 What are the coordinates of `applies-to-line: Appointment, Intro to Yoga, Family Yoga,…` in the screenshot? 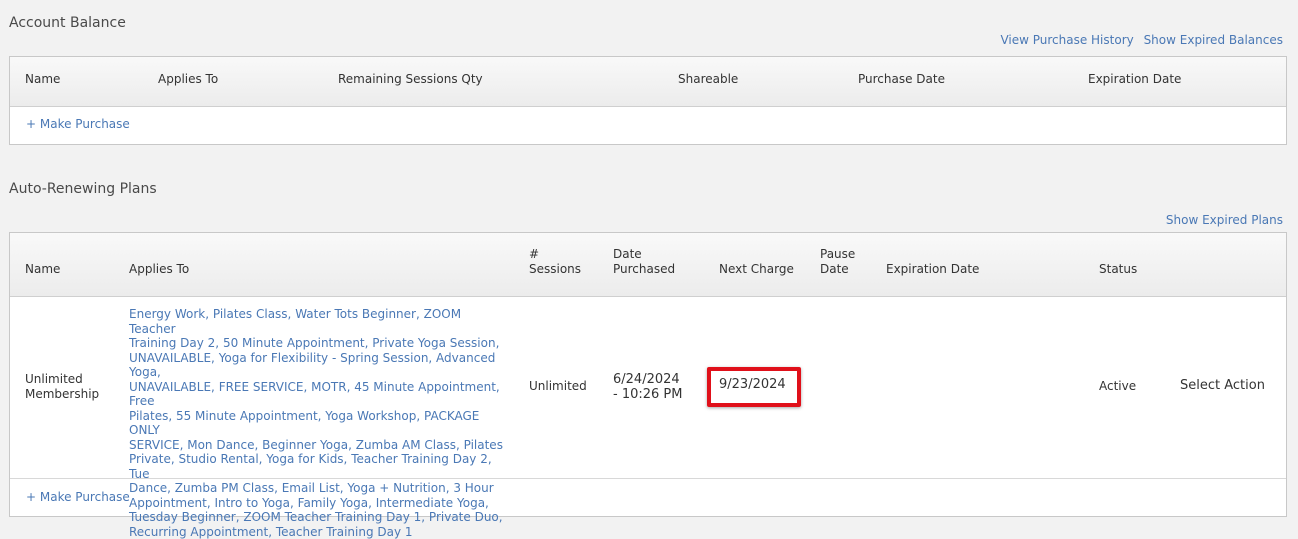 It's located at (319, 503).